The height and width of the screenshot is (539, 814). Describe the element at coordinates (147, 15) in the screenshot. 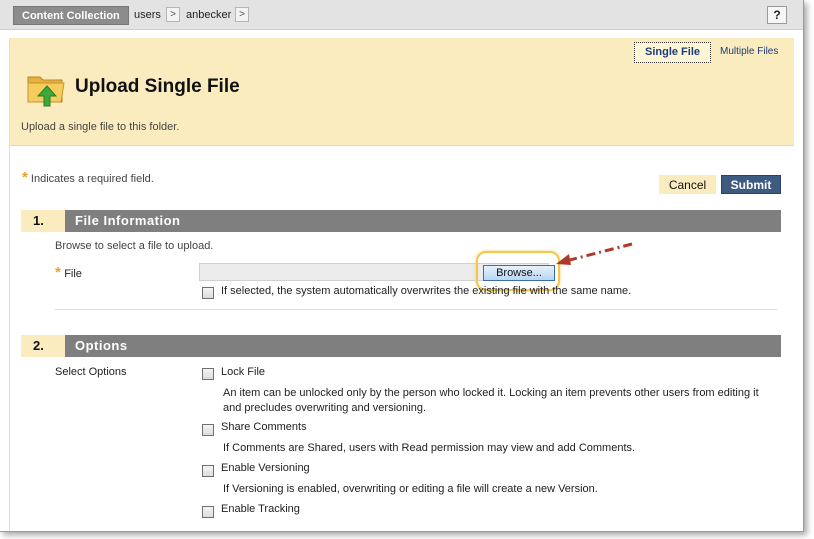

I see `breadcrumb-item-users: users` at that location.